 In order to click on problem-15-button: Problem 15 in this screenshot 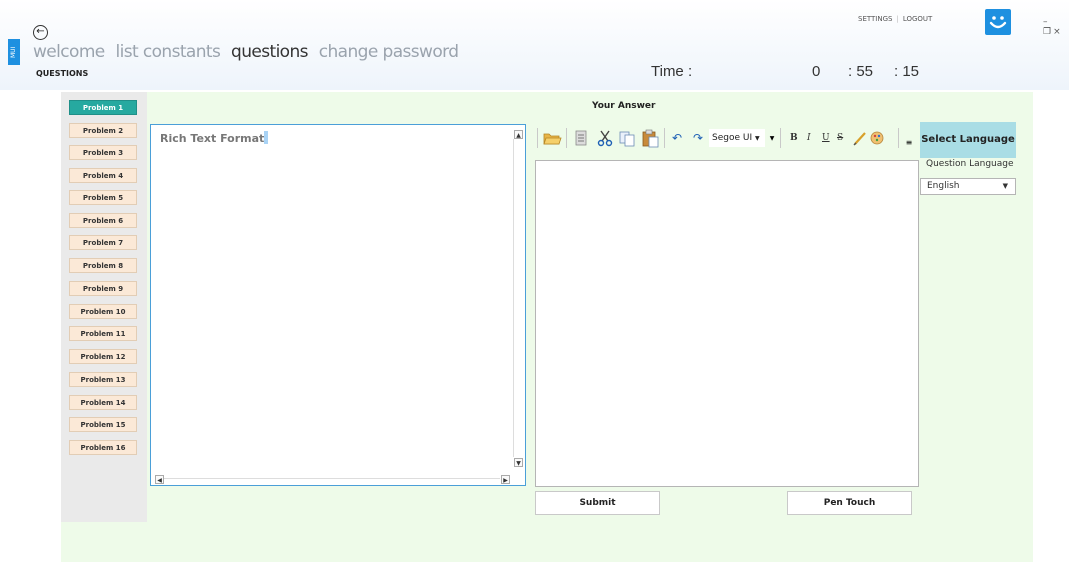, I will do `click(103, 424)`.